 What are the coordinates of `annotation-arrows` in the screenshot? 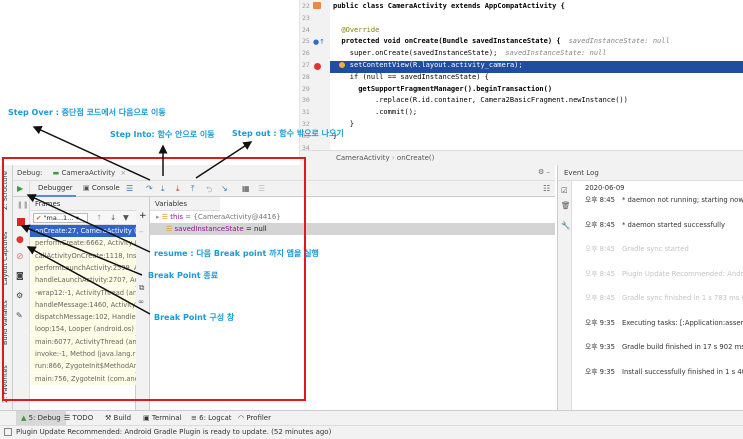 It's located at (136, 220).